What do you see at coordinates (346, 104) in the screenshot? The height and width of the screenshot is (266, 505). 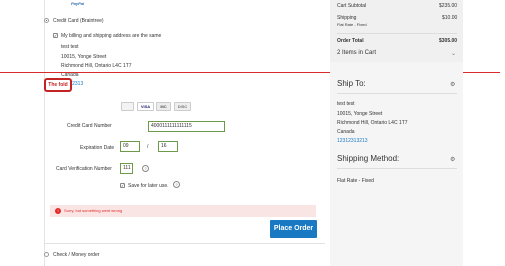 I see `ship-line: test test` at bounding box center [346, 104].